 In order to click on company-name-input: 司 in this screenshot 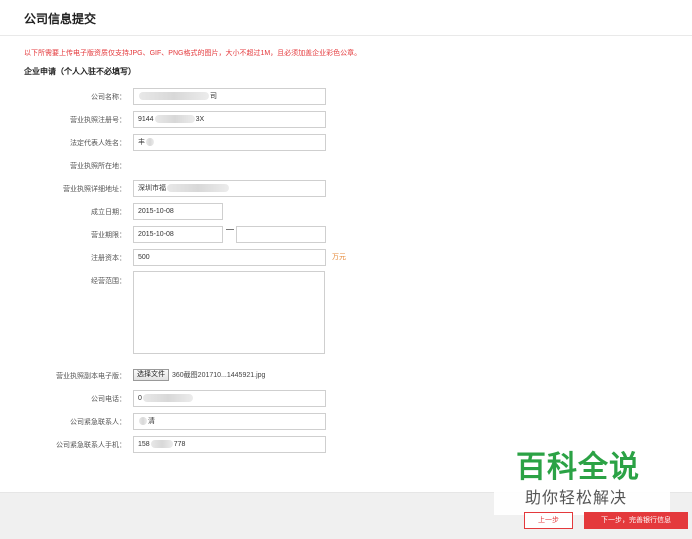, I will do `click(229, 96)`.